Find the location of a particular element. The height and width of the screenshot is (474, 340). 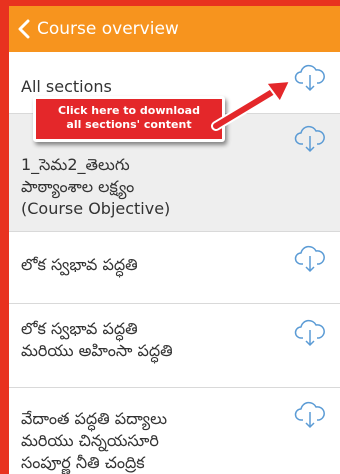

section-label-line: మరియు చిన్నయసూరి is located at coordinates (90, 440).